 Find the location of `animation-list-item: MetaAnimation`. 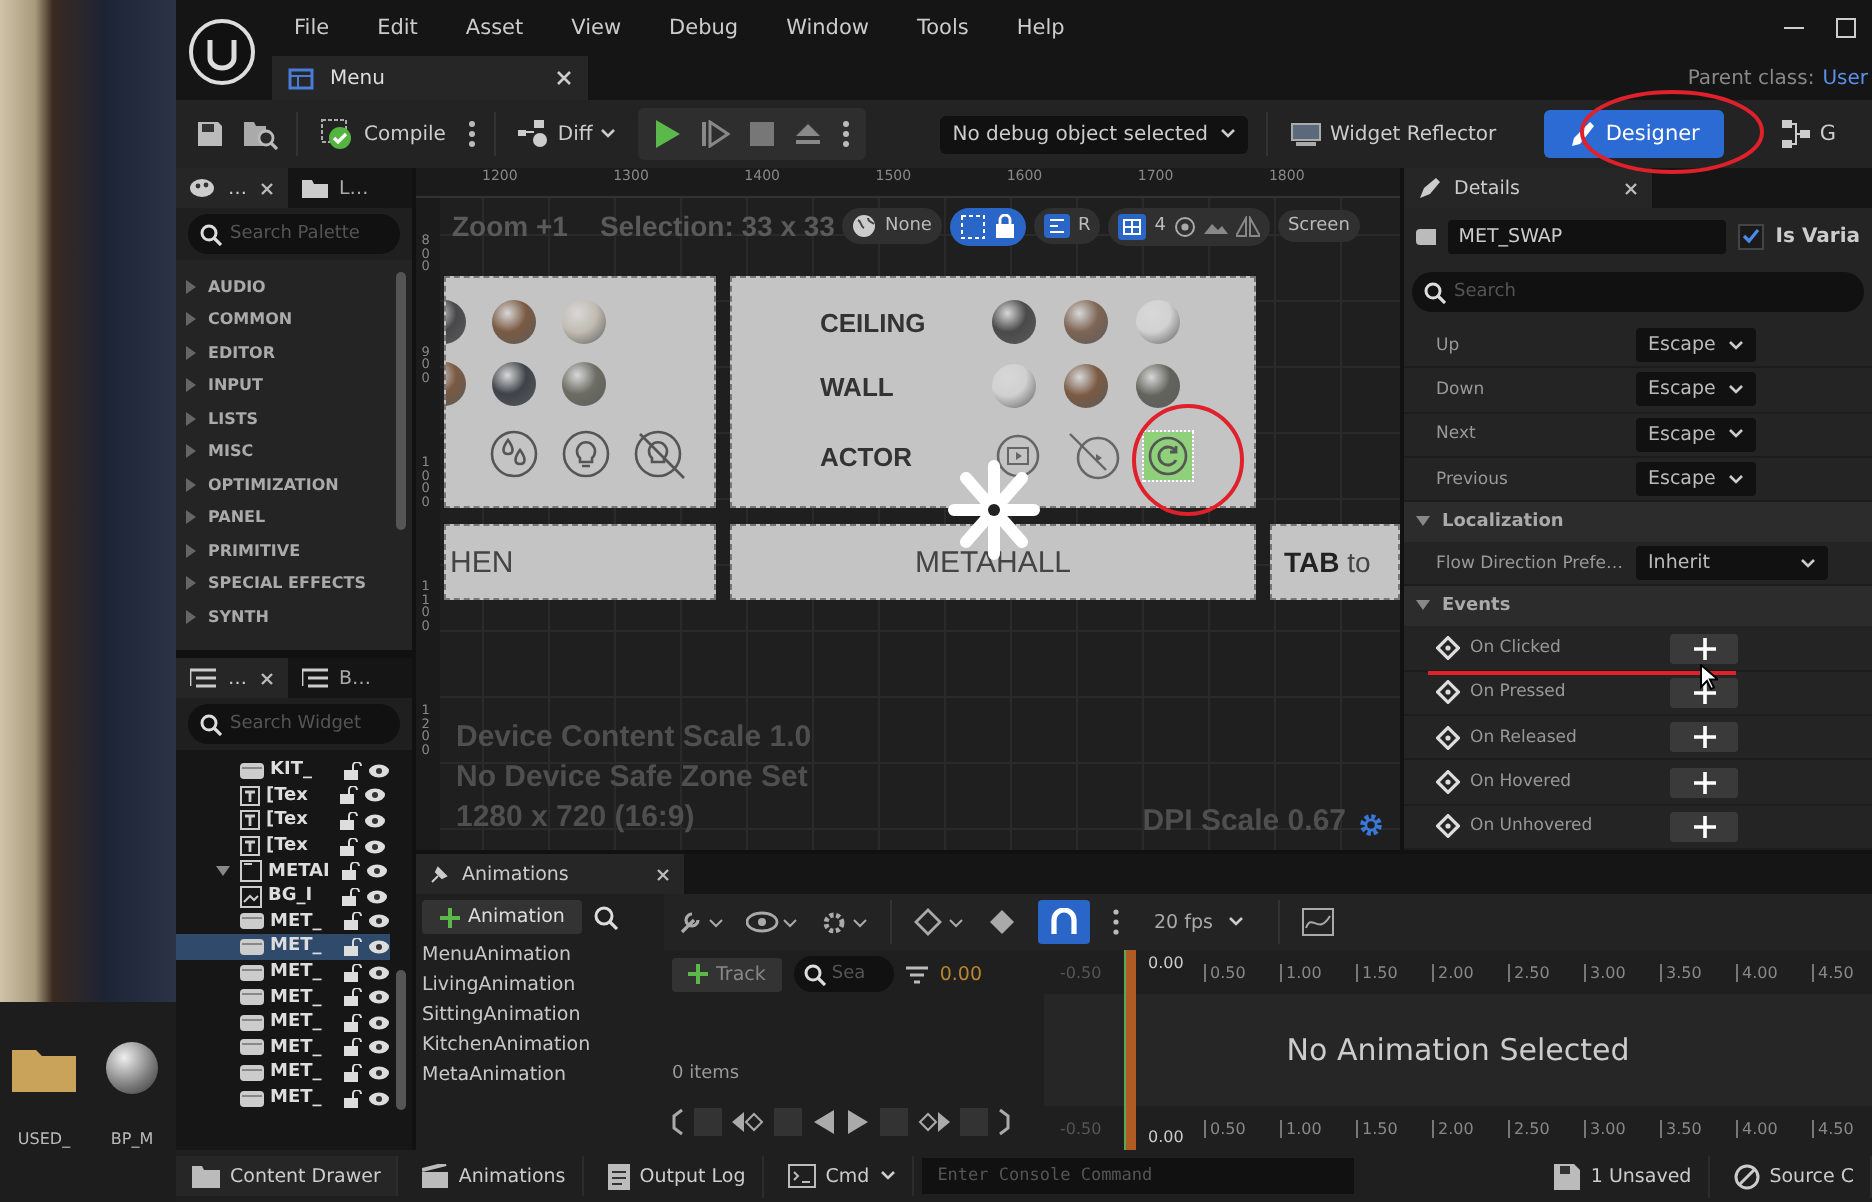

animation-list-item: MetaAnimation is located at coordinates (540, 1075).